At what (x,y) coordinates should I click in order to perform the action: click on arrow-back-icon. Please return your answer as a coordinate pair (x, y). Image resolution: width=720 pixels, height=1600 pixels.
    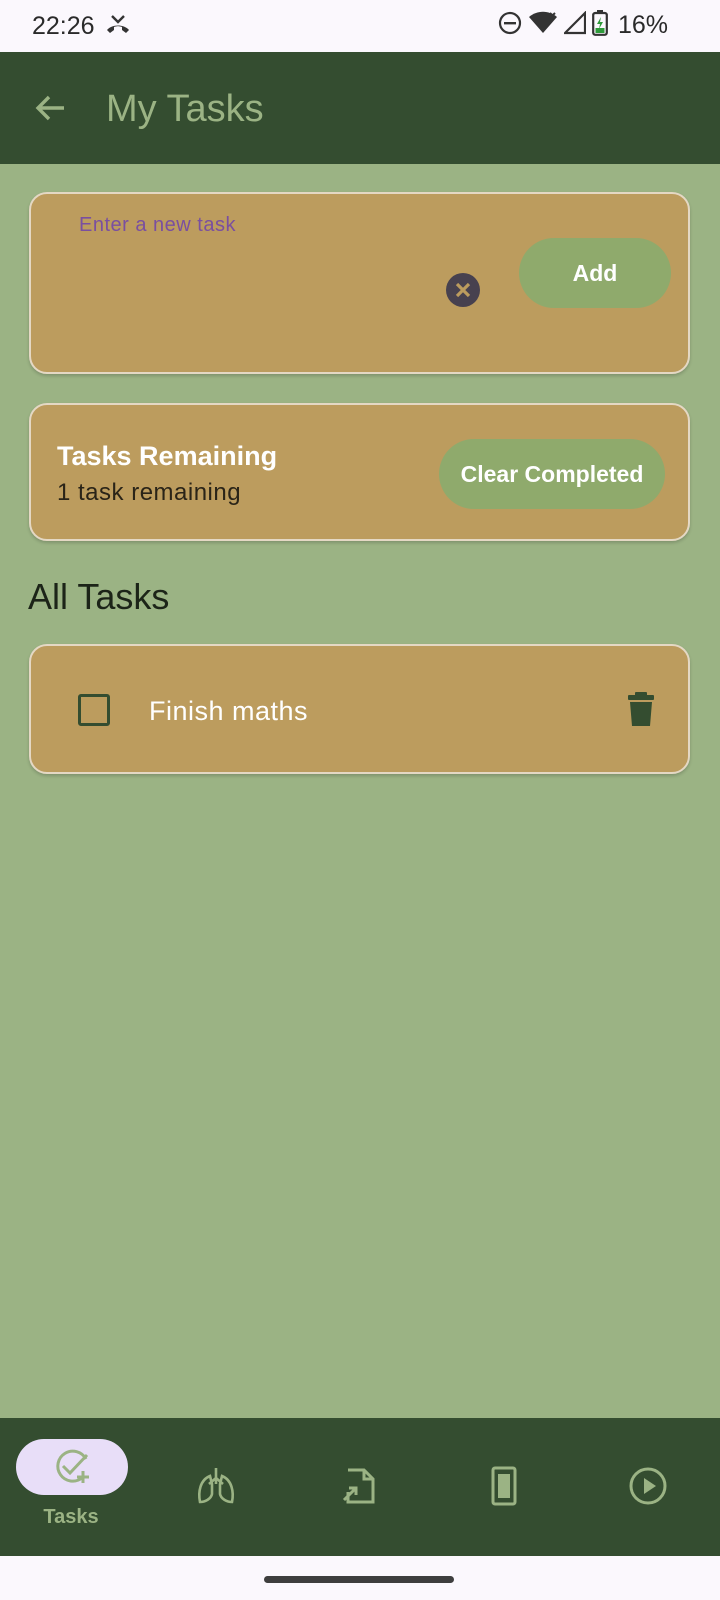
    Looking at the image, I should click on (50, 108).